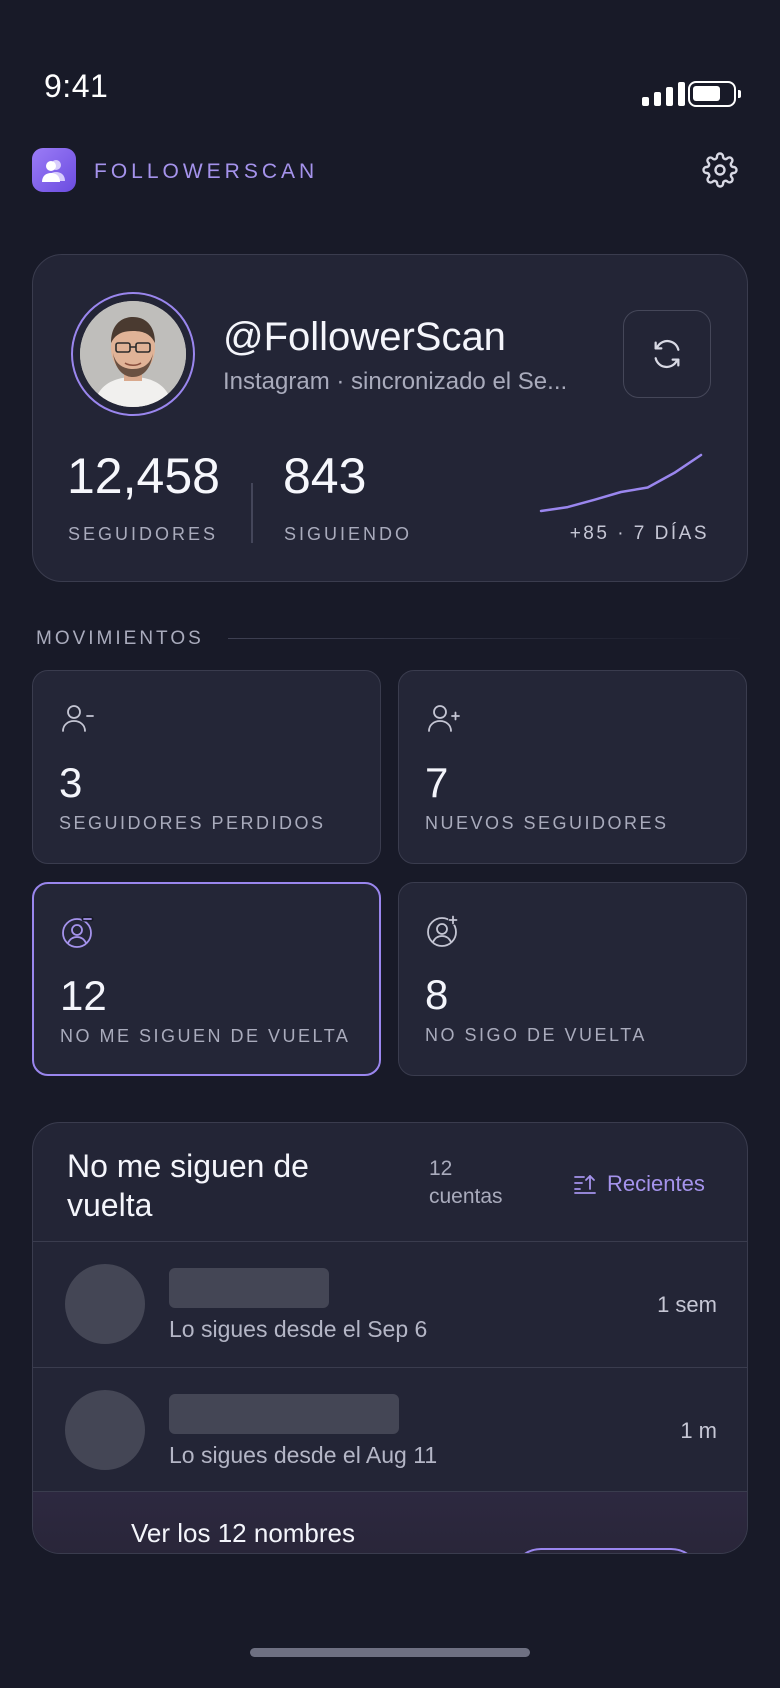  What do you see at coordinates (364, 337) in the screenshot?
I see `profile-handle: @FollowerScan` at bounding box center [364, 337].